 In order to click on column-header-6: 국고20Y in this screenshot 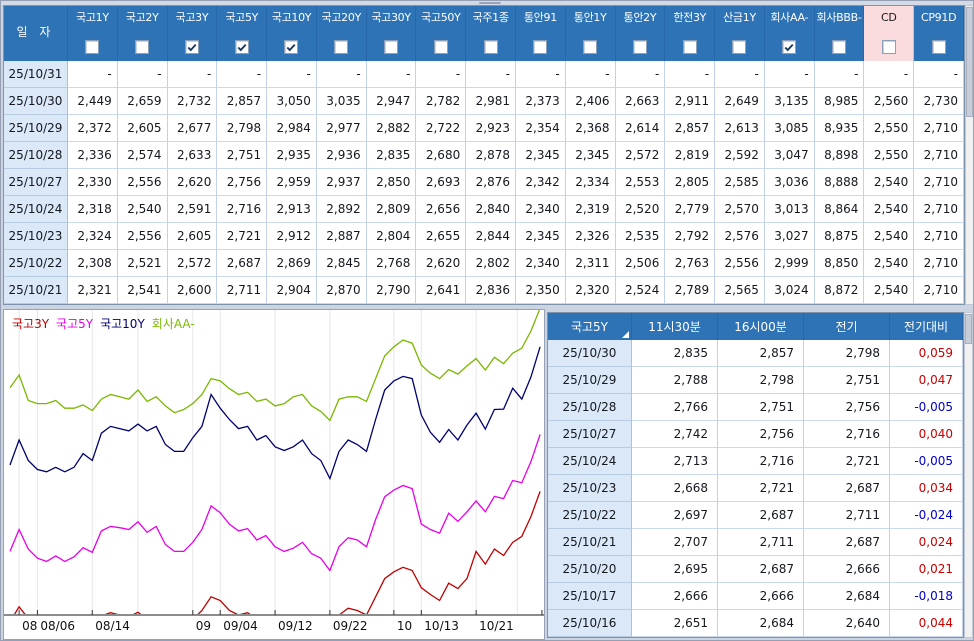, I will do `click(341, 33)`.